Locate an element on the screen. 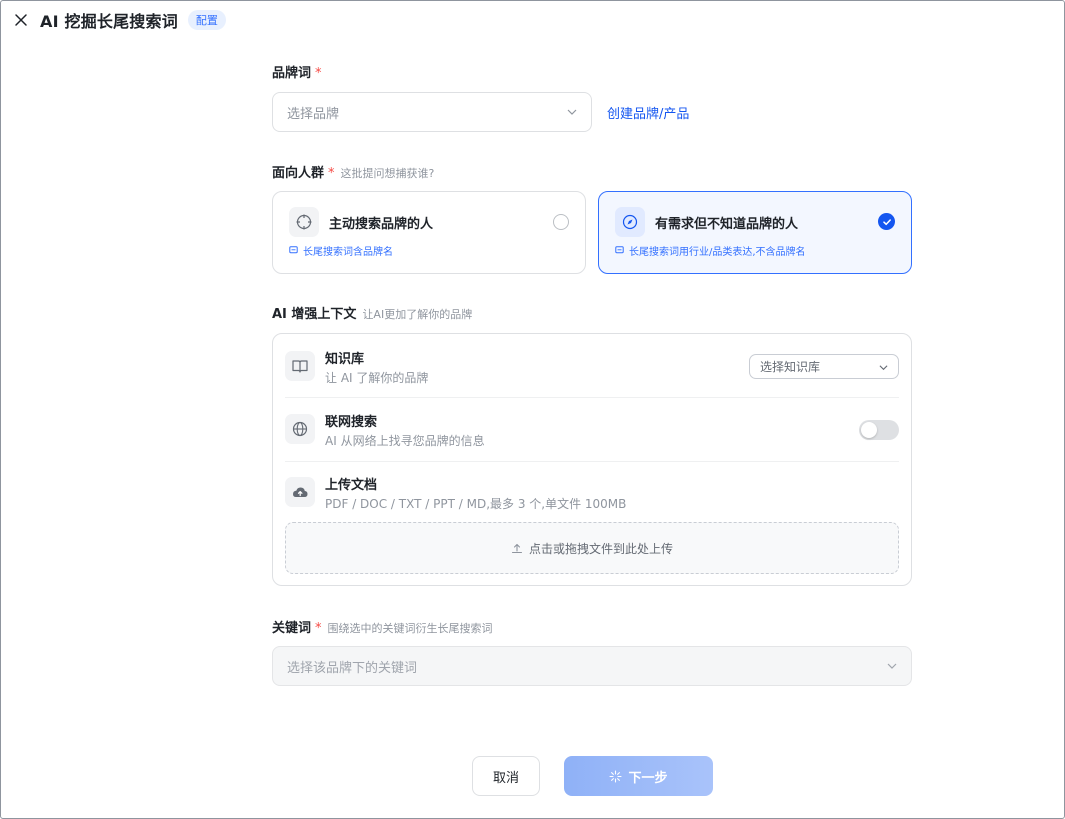 This screenshot has width=1065, height=819. dialog-header: AI 挖掘长尾搜索词 配置 is located at coordinates (120, 20).